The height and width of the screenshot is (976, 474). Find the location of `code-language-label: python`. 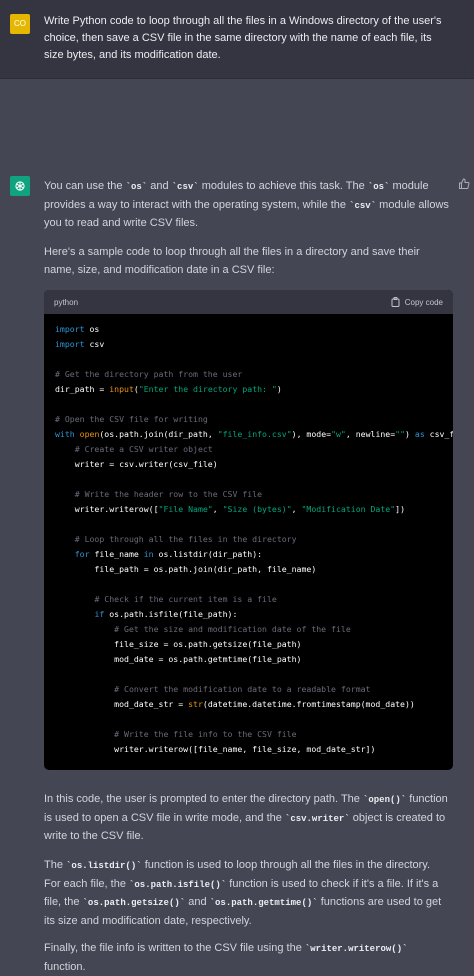

code-language-label: python is located at coordinates (66, 302).